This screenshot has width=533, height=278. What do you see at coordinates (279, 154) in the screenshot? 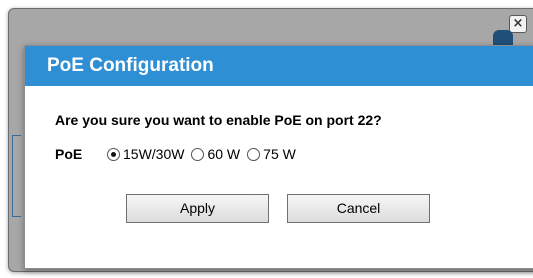
I see `radio-label-75w: 75 W` at bounding box center [279, 154].